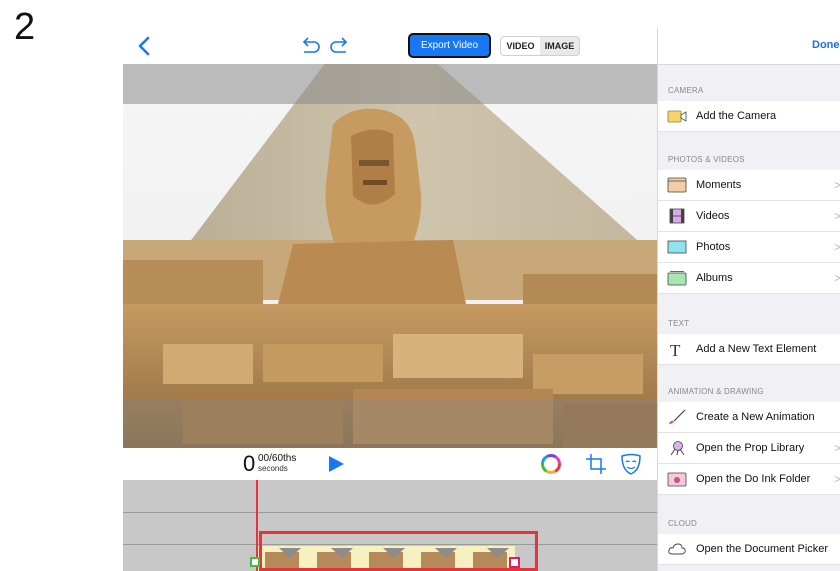 The image size is (840, 571). Describe the element at coordinates (714, 278) in the screenshot. I see `menu-item-label: Albums` at that location.